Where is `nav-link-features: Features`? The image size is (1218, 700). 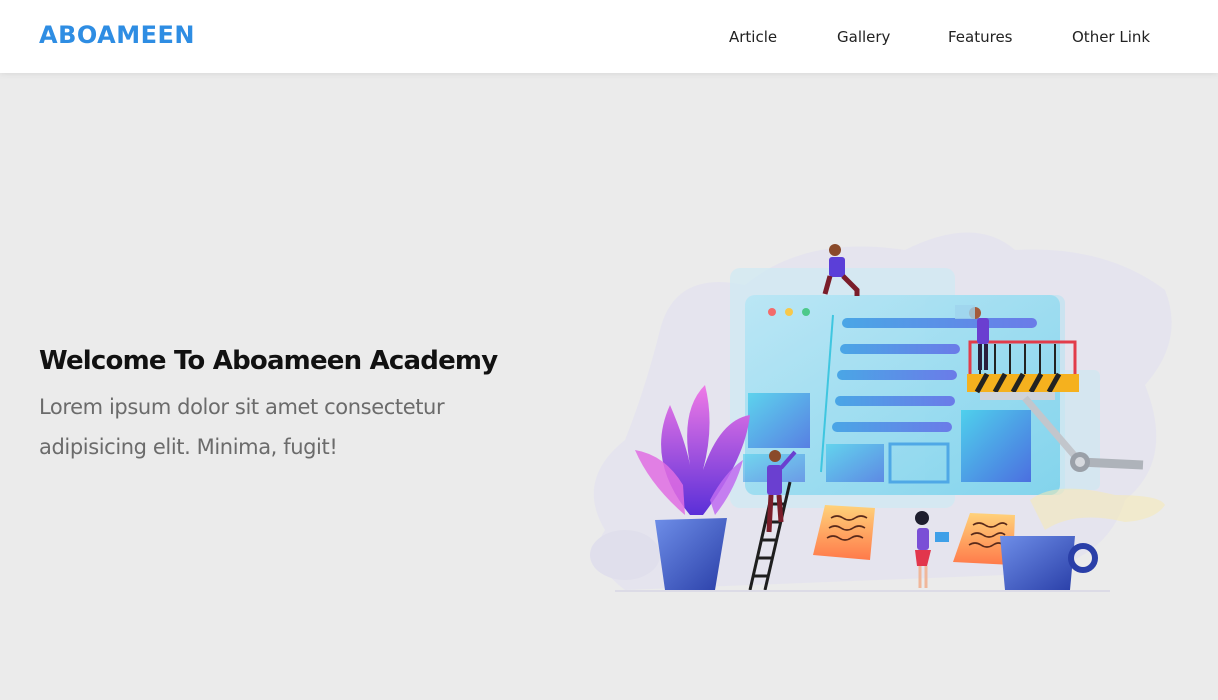
nav-link-features: Features is located at coordinates (980, 37).